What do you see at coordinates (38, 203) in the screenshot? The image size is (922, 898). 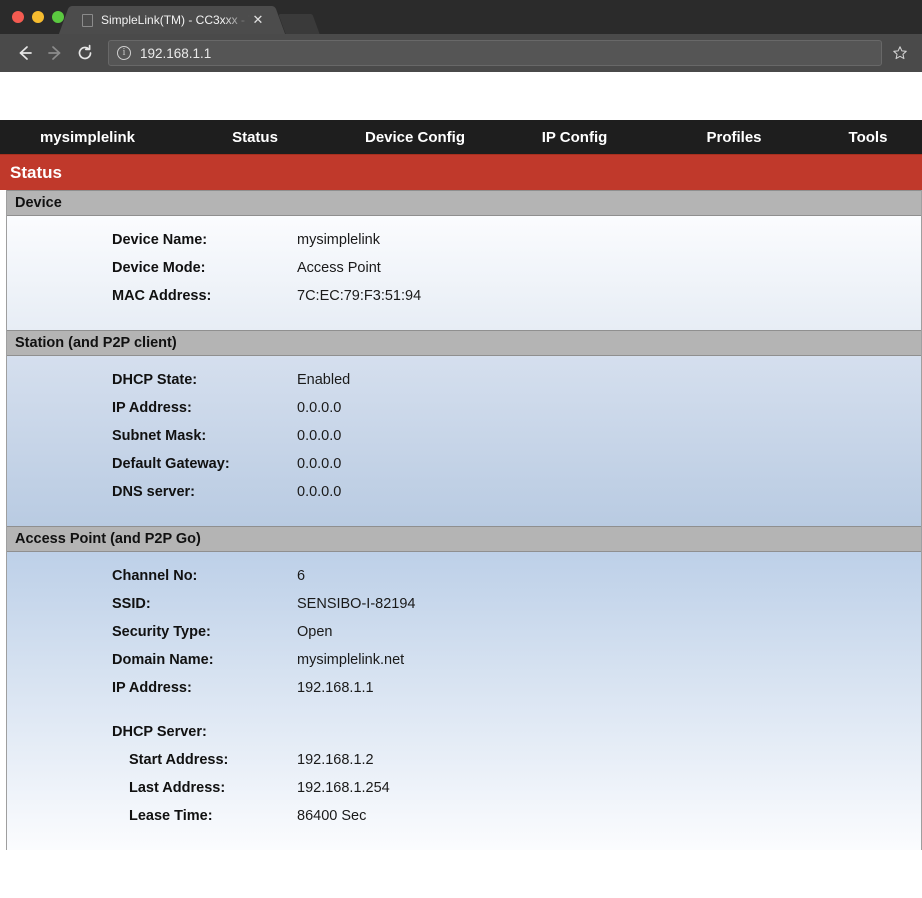 I see `section-header-label: Device` at bounding box center [38, 203].